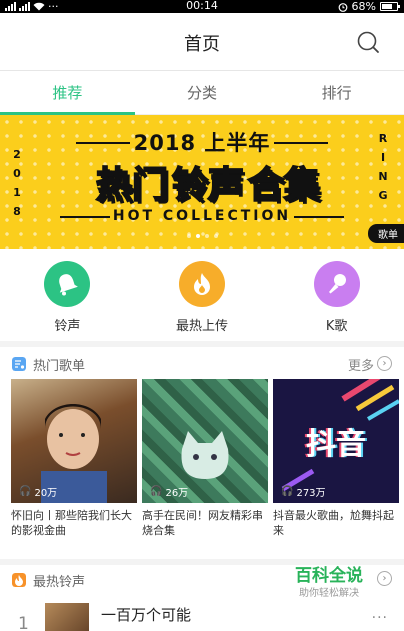 The width and height of the screenshot is (404, 631). What do you see at coordinates (368, 42) in the screenshot?
I see `search-icon` at bounding box center [368, 42].